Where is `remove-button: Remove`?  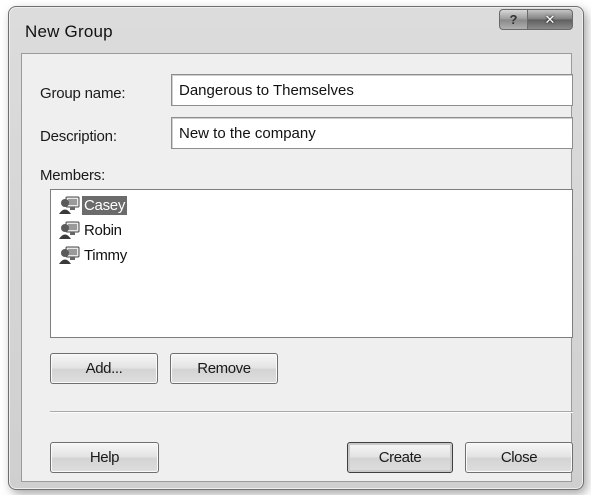 remove-button: Remove is located at coordinates (224, 368).